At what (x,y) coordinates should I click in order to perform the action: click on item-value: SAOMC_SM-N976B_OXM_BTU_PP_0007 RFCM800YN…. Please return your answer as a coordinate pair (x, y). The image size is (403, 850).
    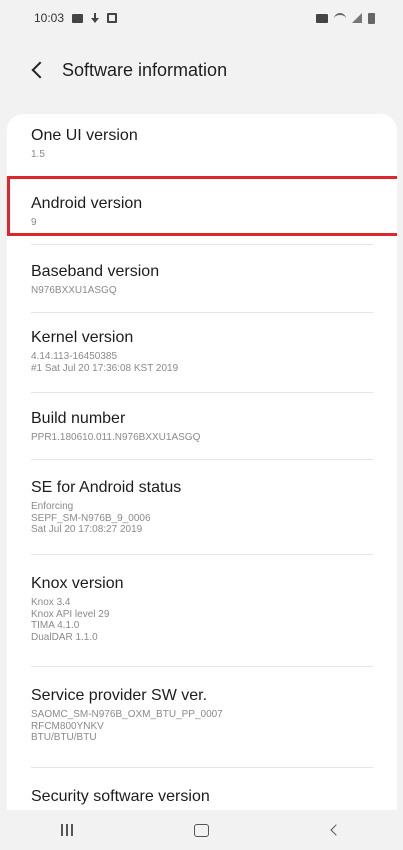
    Looking at the image, I should click on (127, 726).